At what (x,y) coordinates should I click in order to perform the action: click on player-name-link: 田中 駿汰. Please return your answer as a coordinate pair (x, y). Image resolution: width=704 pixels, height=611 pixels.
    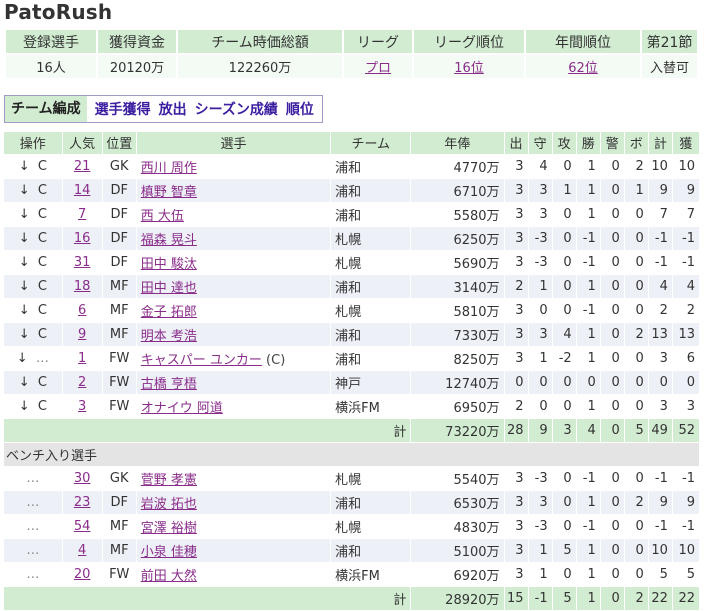
    Looking at the image, I should click on (169, 264).